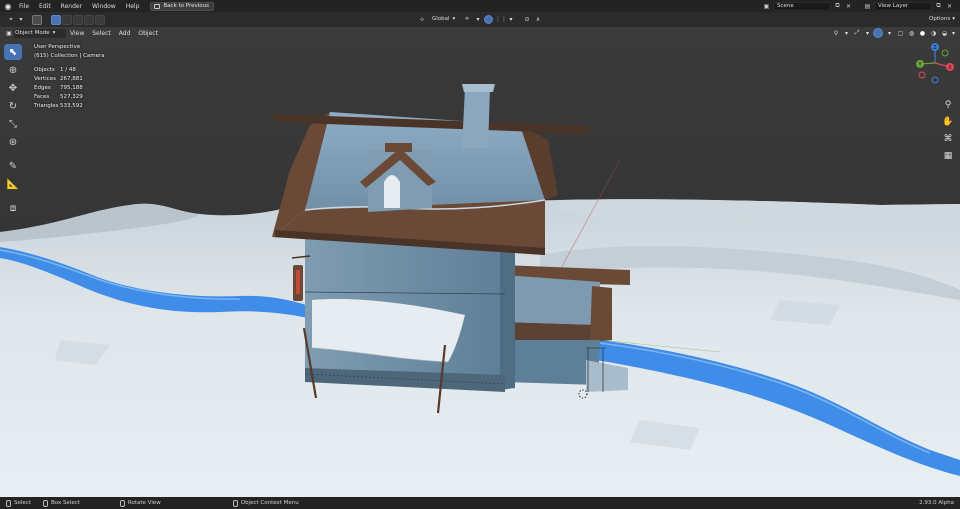 The height and width of the screenshot is (509, 960). Describe the element at coordinates (13, 142) in the screenshot. I see `transform-icon: ⊛` at that location.